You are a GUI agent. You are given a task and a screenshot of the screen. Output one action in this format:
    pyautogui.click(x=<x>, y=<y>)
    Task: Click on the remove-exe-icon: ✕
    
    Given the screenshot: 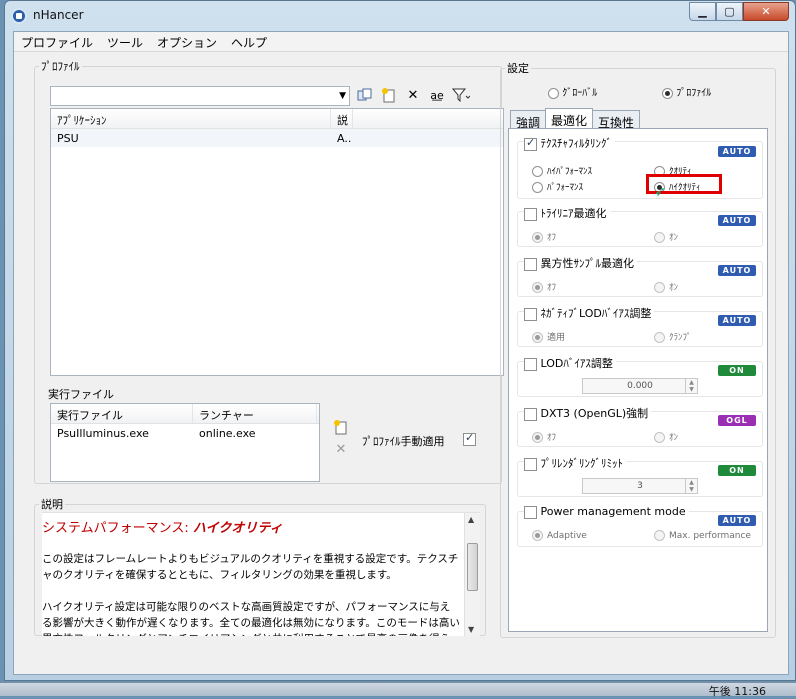 What is the action you would take?
    pyautogui.click(x=341, y=449)
    